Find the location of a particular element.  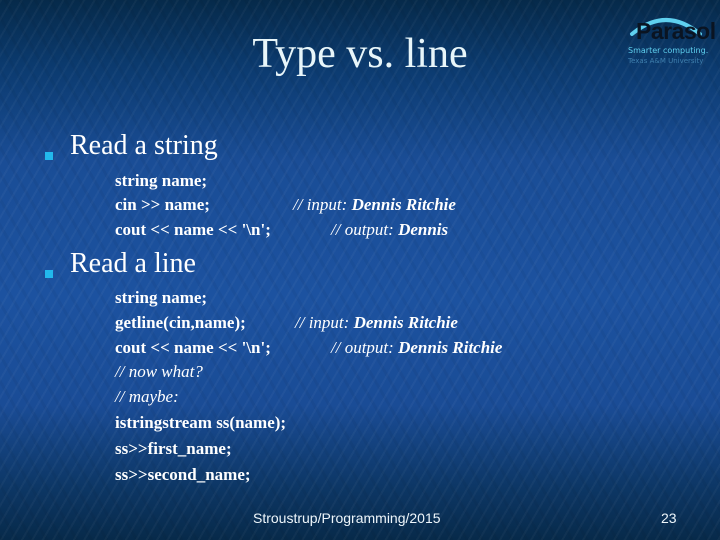

bullet-heading: Read a line is located at coordinates (133, 263).